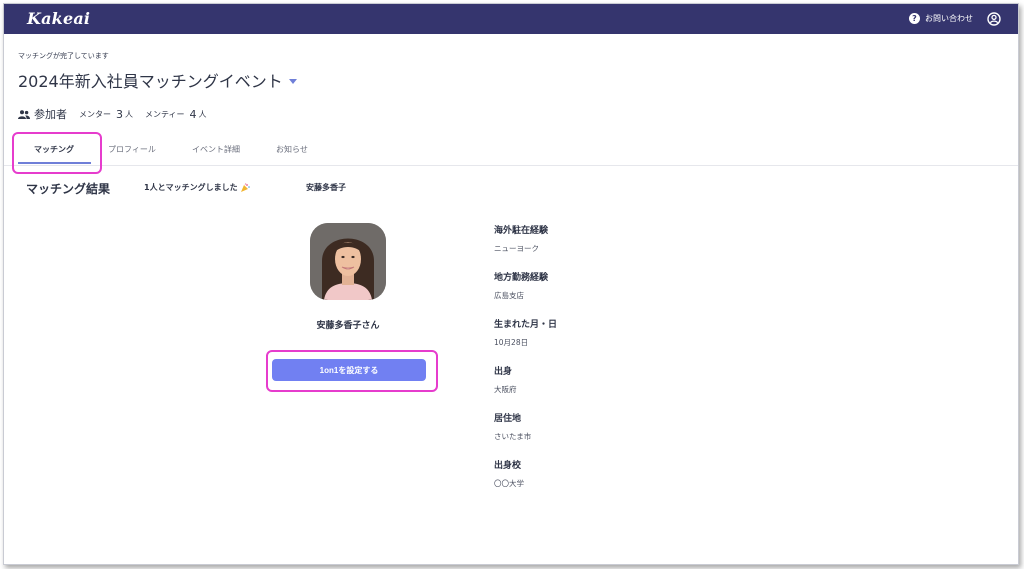  Describe the element at coordinates (914, 18) in the screenshot. I see `question-circle-icon: ?` at that location.